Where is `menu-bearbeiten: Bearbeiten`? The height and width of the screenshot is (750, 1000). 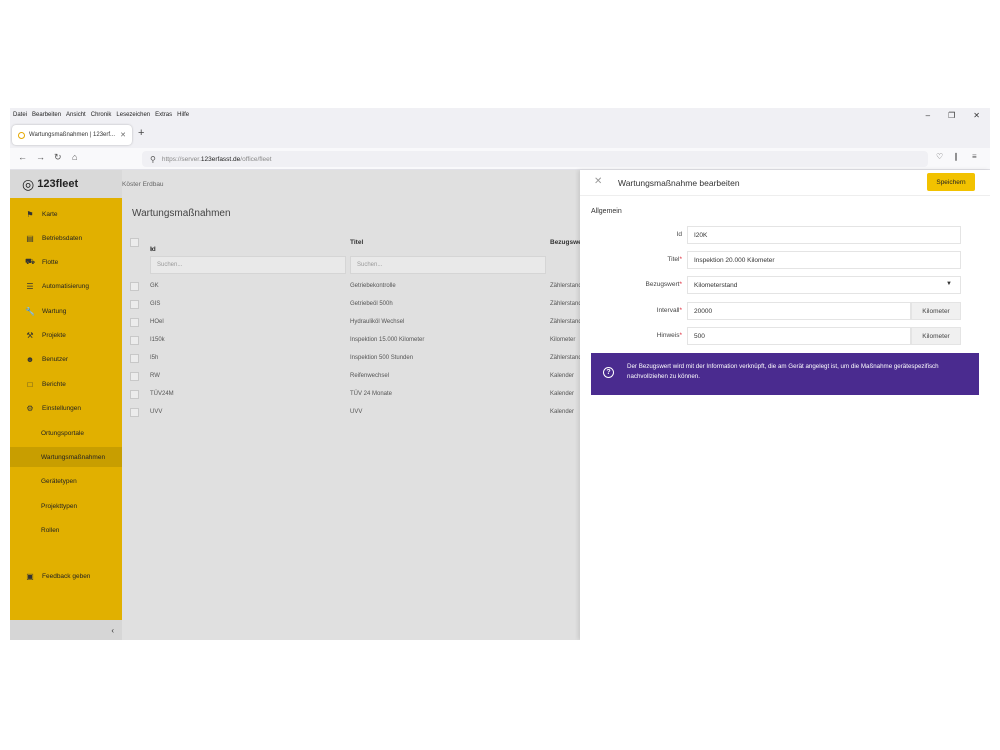
menu-bearbeiten: Bearbeiten is located at coordinates (46, 115).